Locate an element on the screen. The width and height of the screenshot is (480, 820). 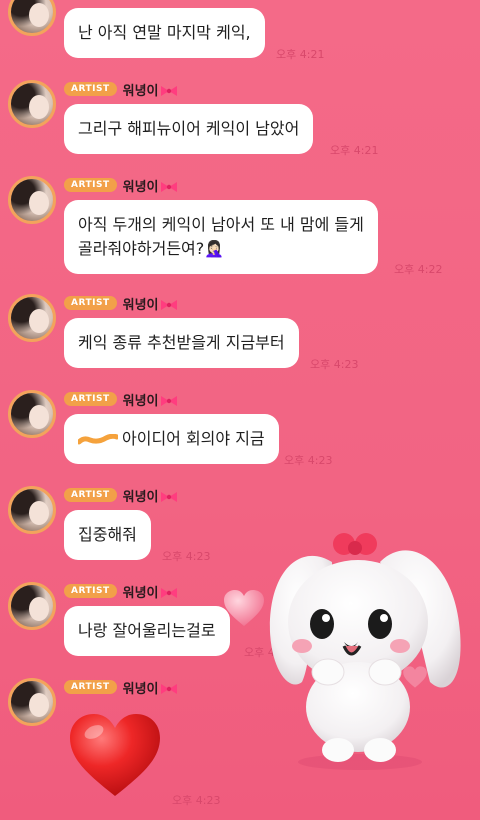
red-heart-sticker is located at coordinates (115, 755).